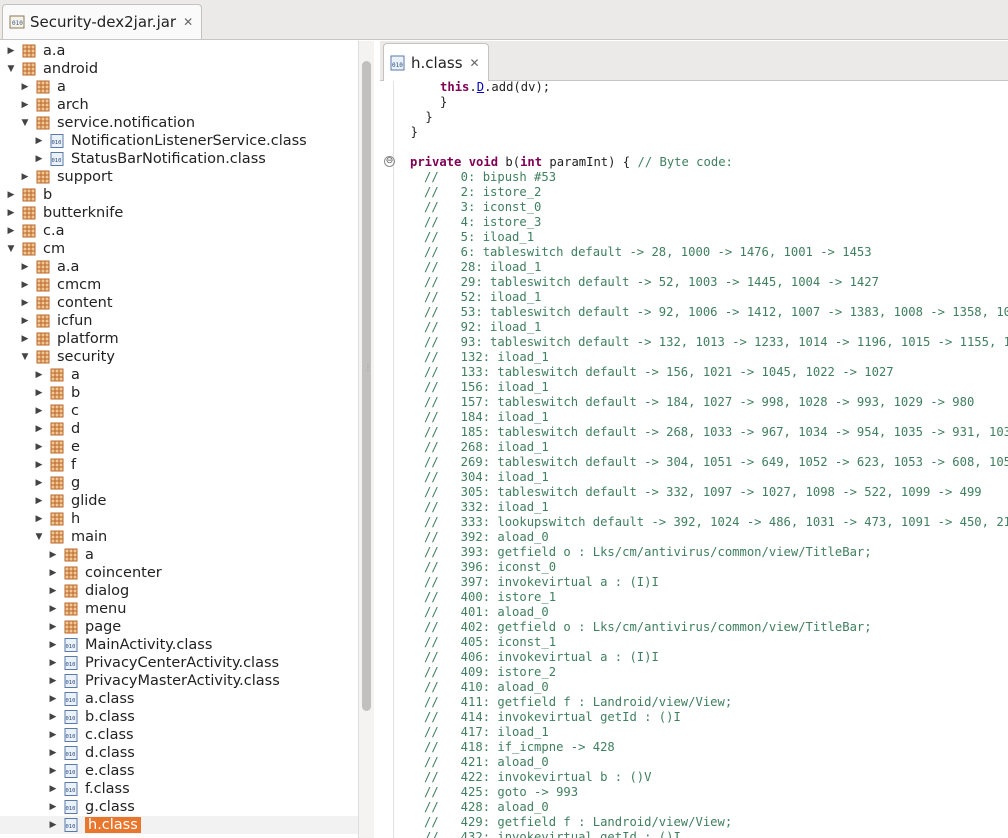 Image resolution: width=1008 pixels, height=838 pixels. I want to click on tab-security-dex2jar: 010 Security-dex2jar.jar ✕, so click(102, 21).